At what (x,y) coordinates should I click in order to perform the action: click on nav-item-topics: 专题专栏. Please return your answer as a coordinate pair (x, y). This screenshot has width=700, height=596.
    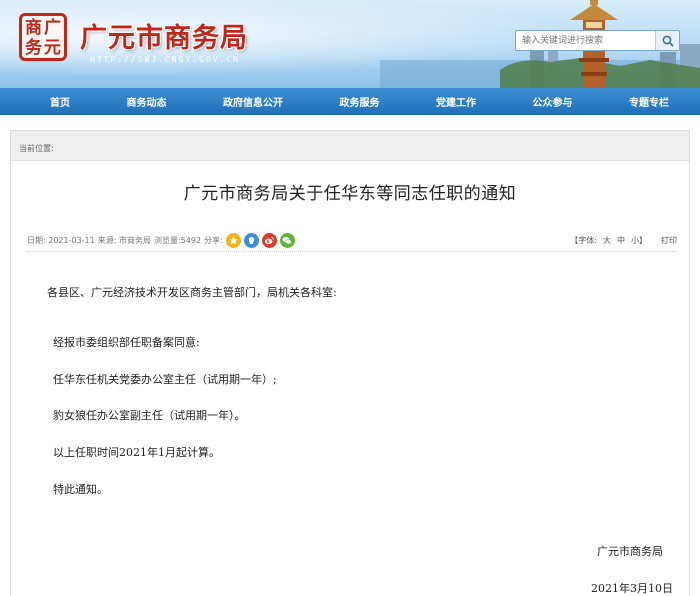
    Looking at the image, I should click on (649, 101).